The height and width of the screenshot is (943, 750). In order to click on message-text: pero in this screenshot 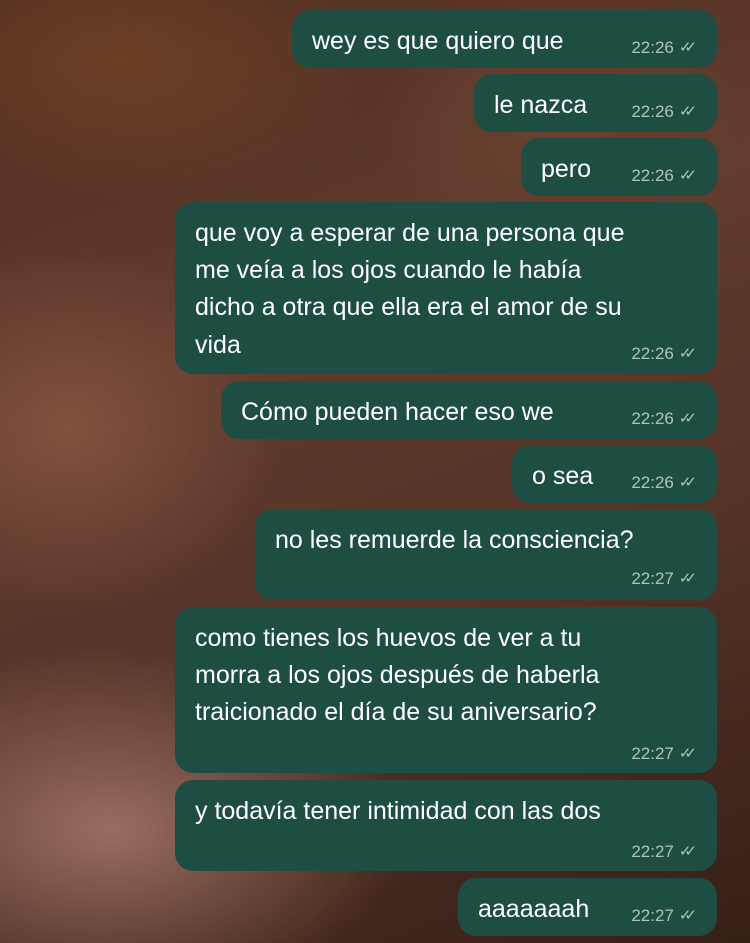, I will do `click(566, 169)`.